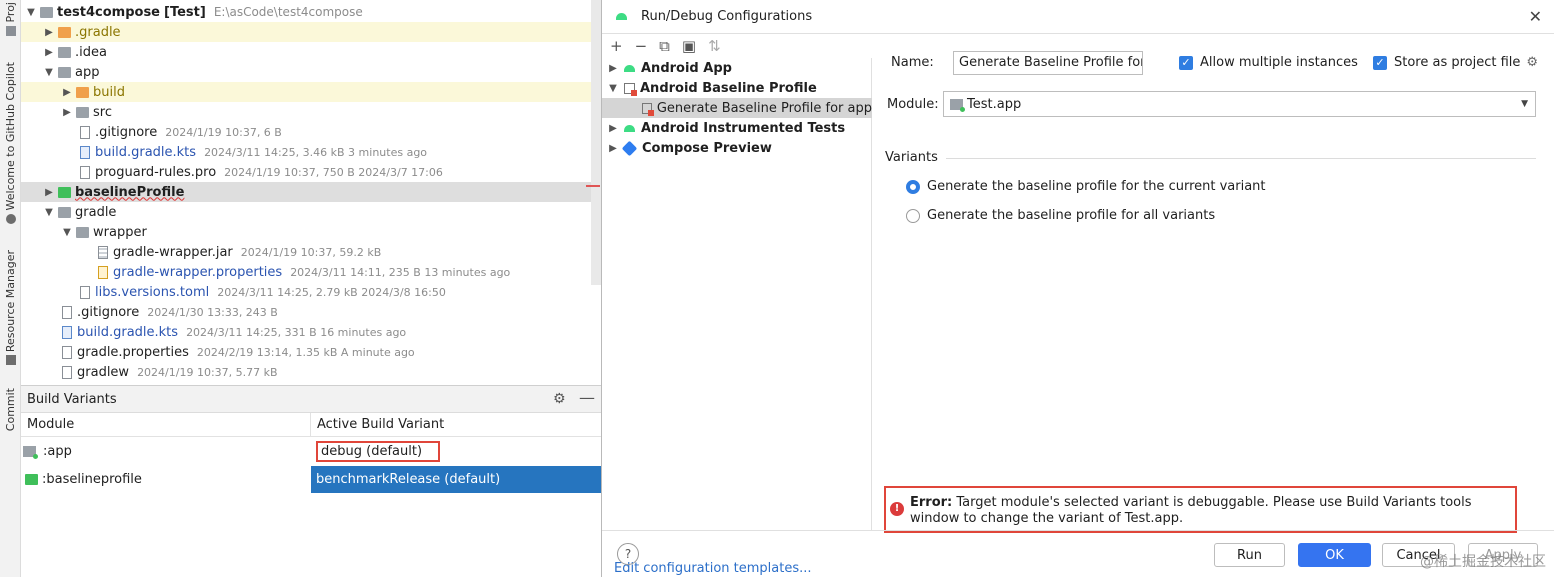 Image resolution: width=1554 pixels, height=577 pixels. Describe the element at coordinates (87, 72) in the screenshot. I see `tree-item-label: app` at that location.